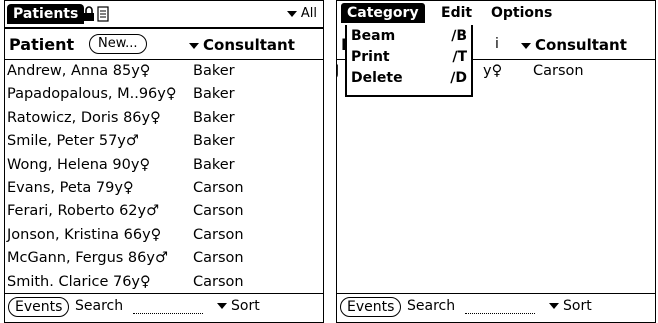 This screenshot has height=323, width=658. I want to click on patient-name: Ferari, Roberto 62y♂, so click(83, 211).